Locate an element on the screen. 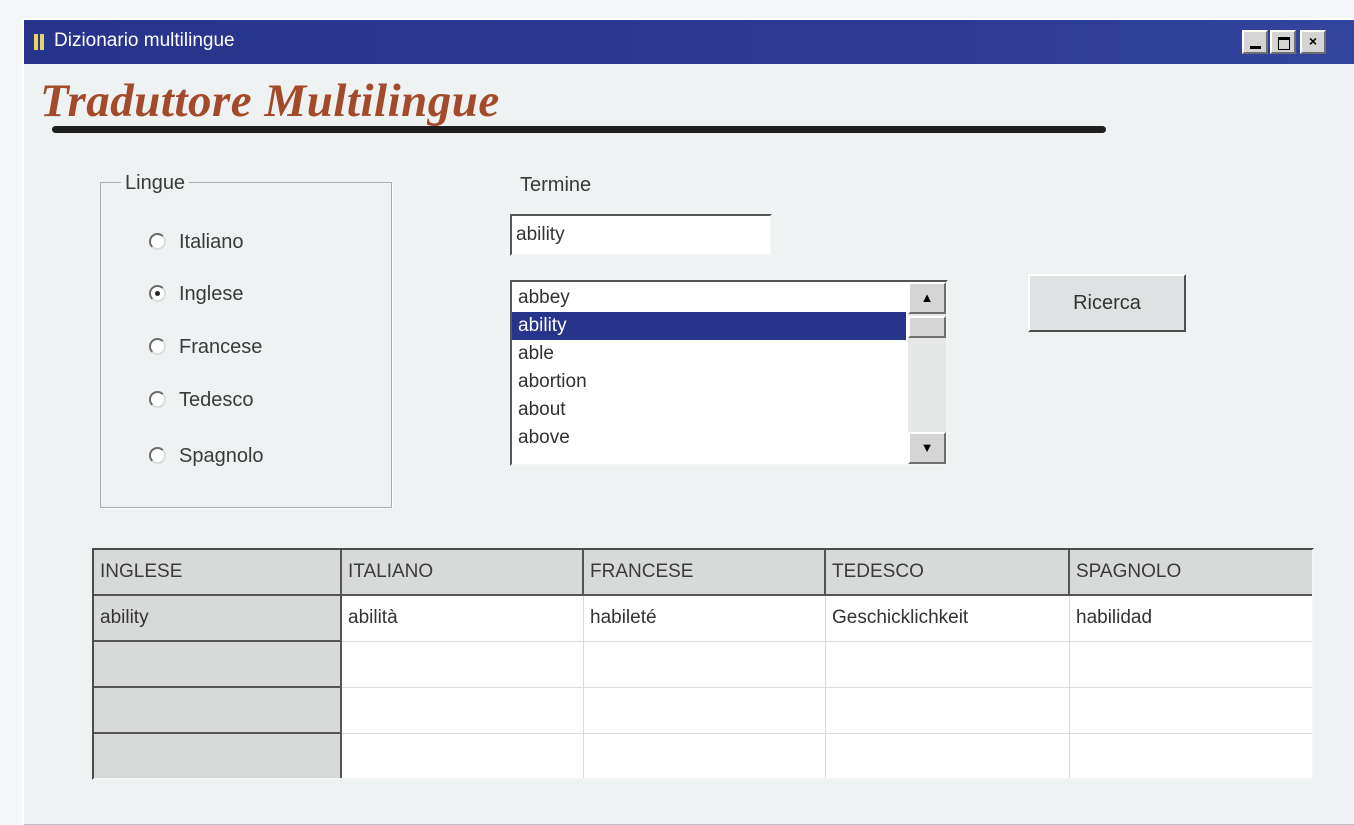 This screenshot has width=1354, height=825. radio-label: Francese is located at coordinates (221, 347).